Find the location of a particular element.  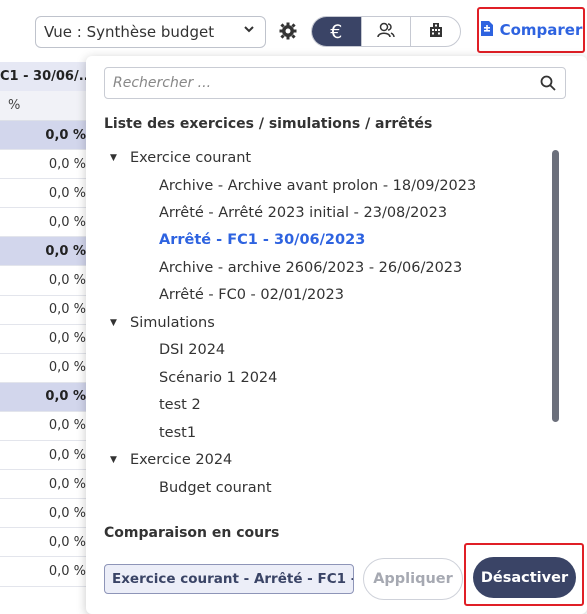

top-toolbar: Vue : Synthèse budget € Comparer is located at coordinates (293, 31).